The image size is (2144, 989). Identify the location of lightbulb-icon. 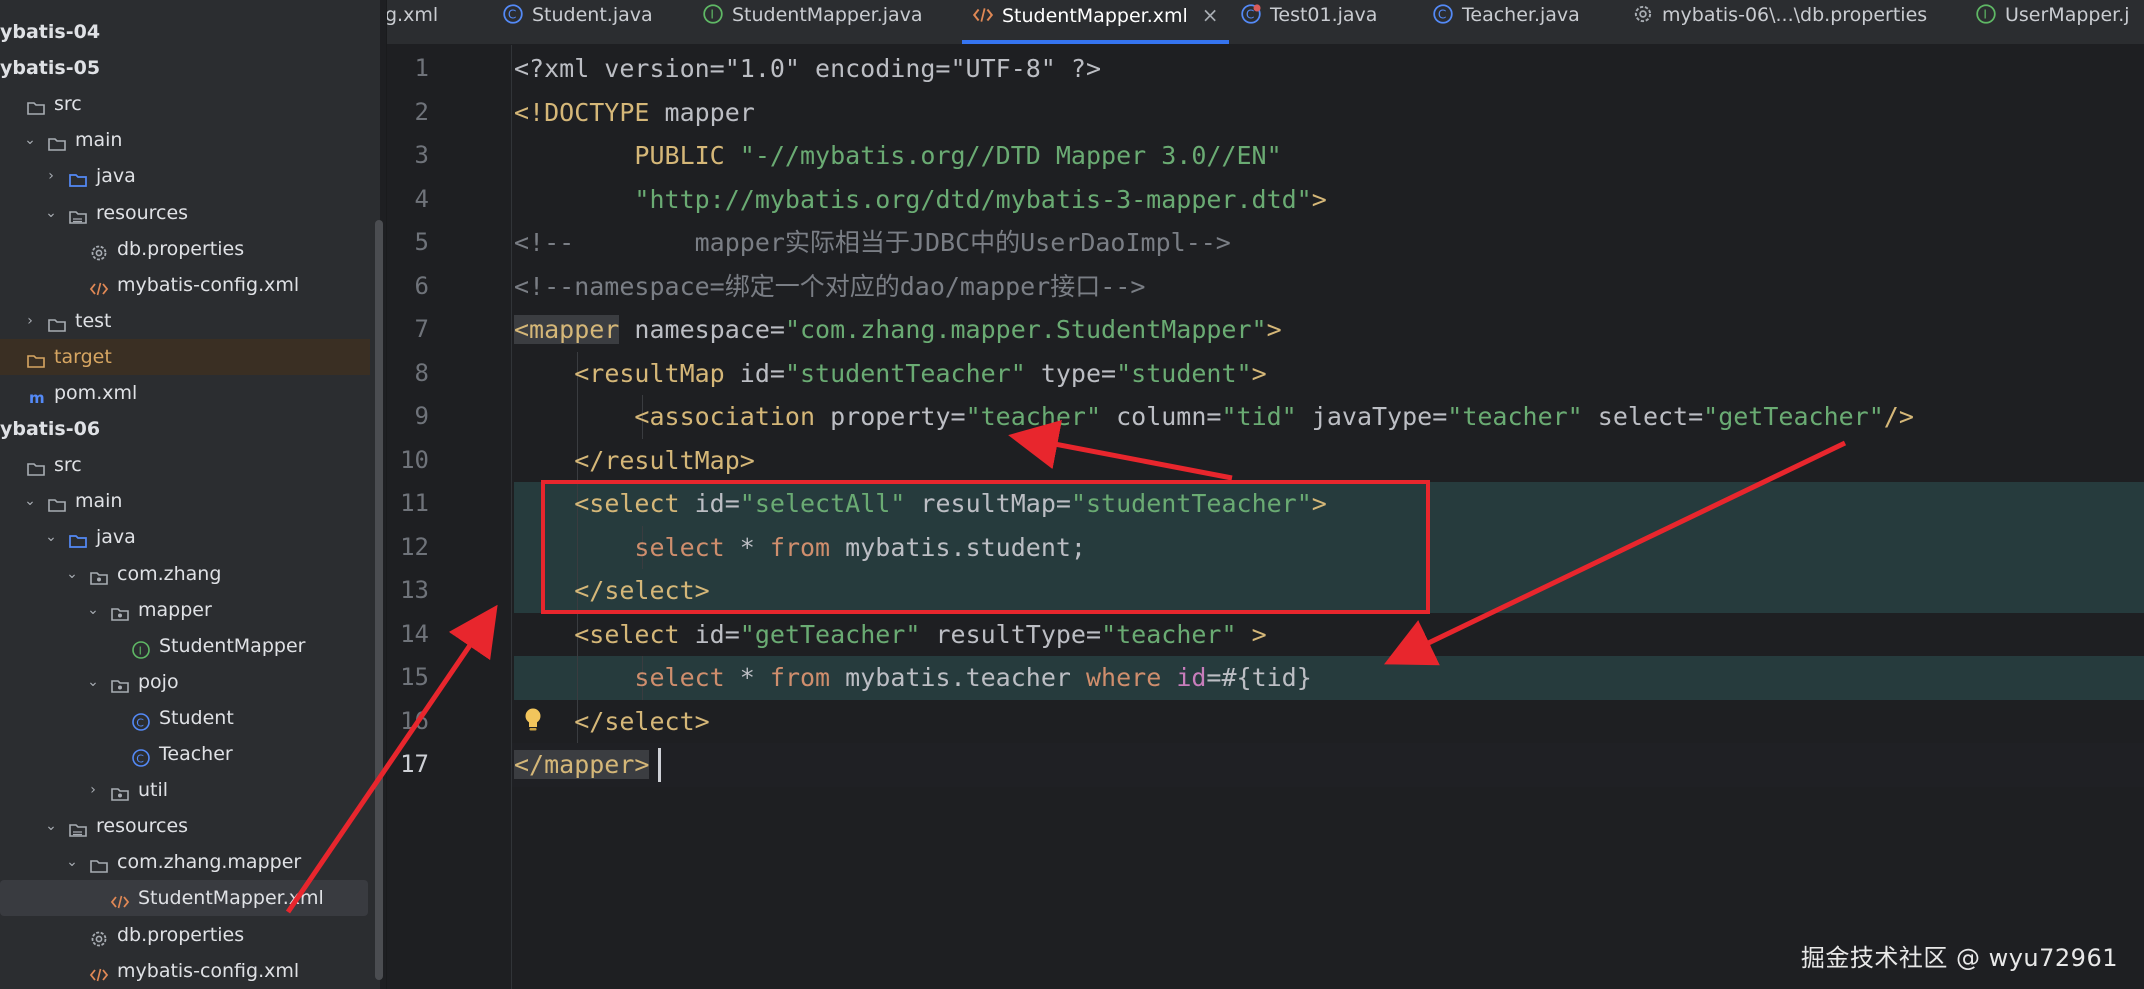
(533, 720).